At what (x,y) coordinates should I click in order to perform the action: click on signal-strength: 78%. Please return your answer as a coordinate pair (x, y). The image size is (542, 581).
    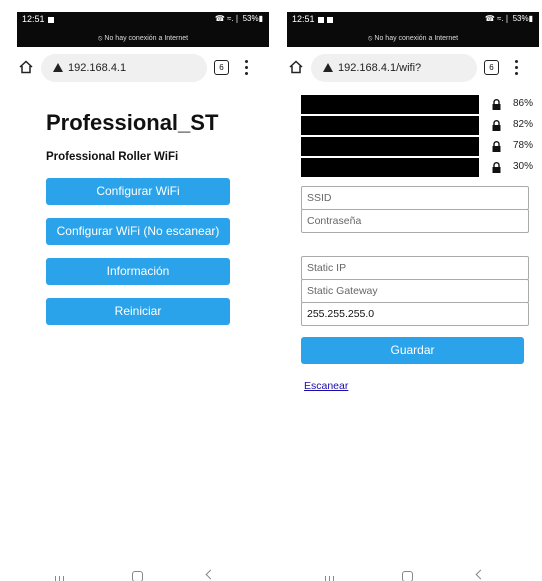
    Looking at the image, I should click on (523, 145).